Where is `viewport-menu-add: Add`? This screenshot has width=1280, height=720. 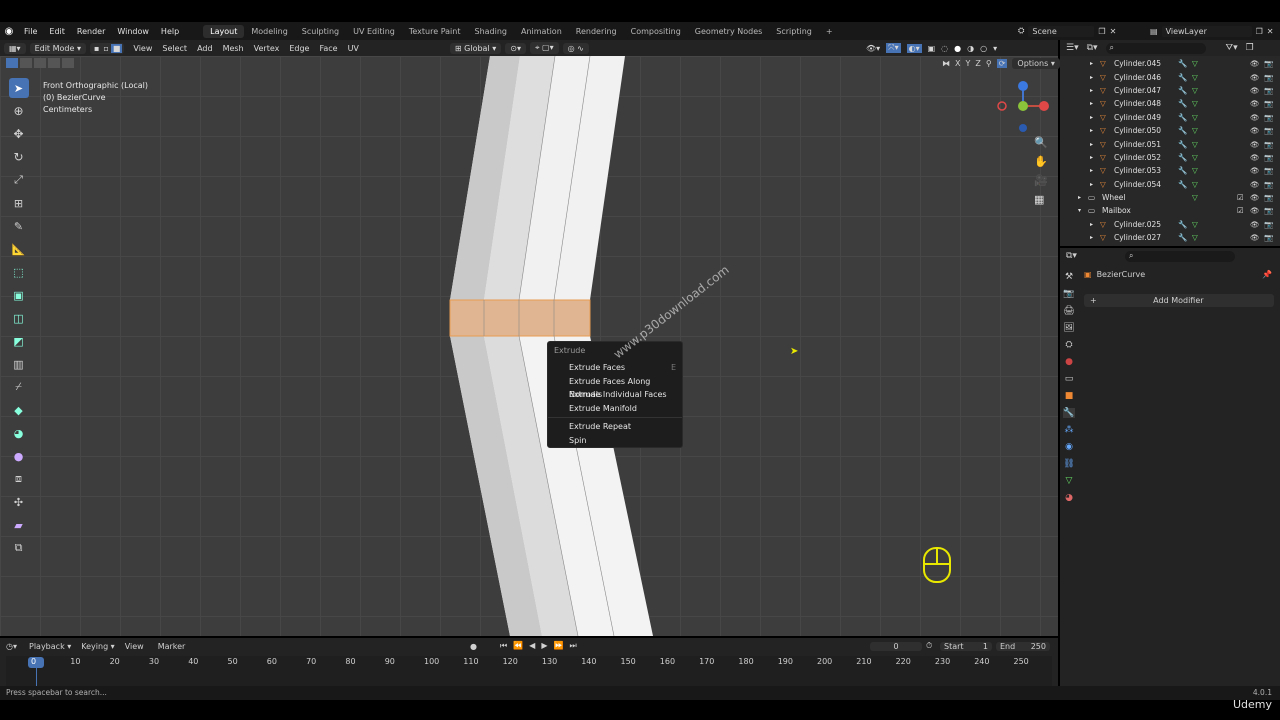 viewport-menu-add: Add is located at coordinates (205, 48).